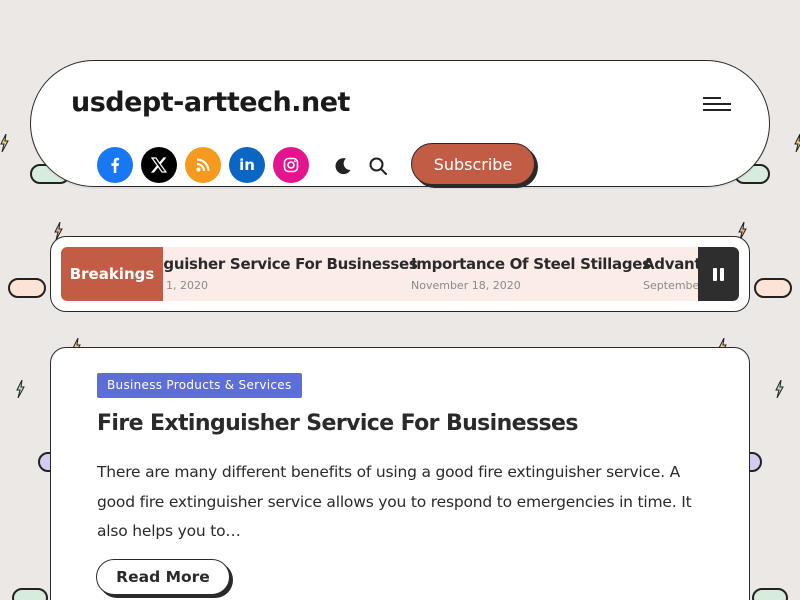 This screenshot has height=600, width=800. Describe the element at coordinates (210, 102) in the screenshot. I see `site-title: usdept-arttech.net` at that location.